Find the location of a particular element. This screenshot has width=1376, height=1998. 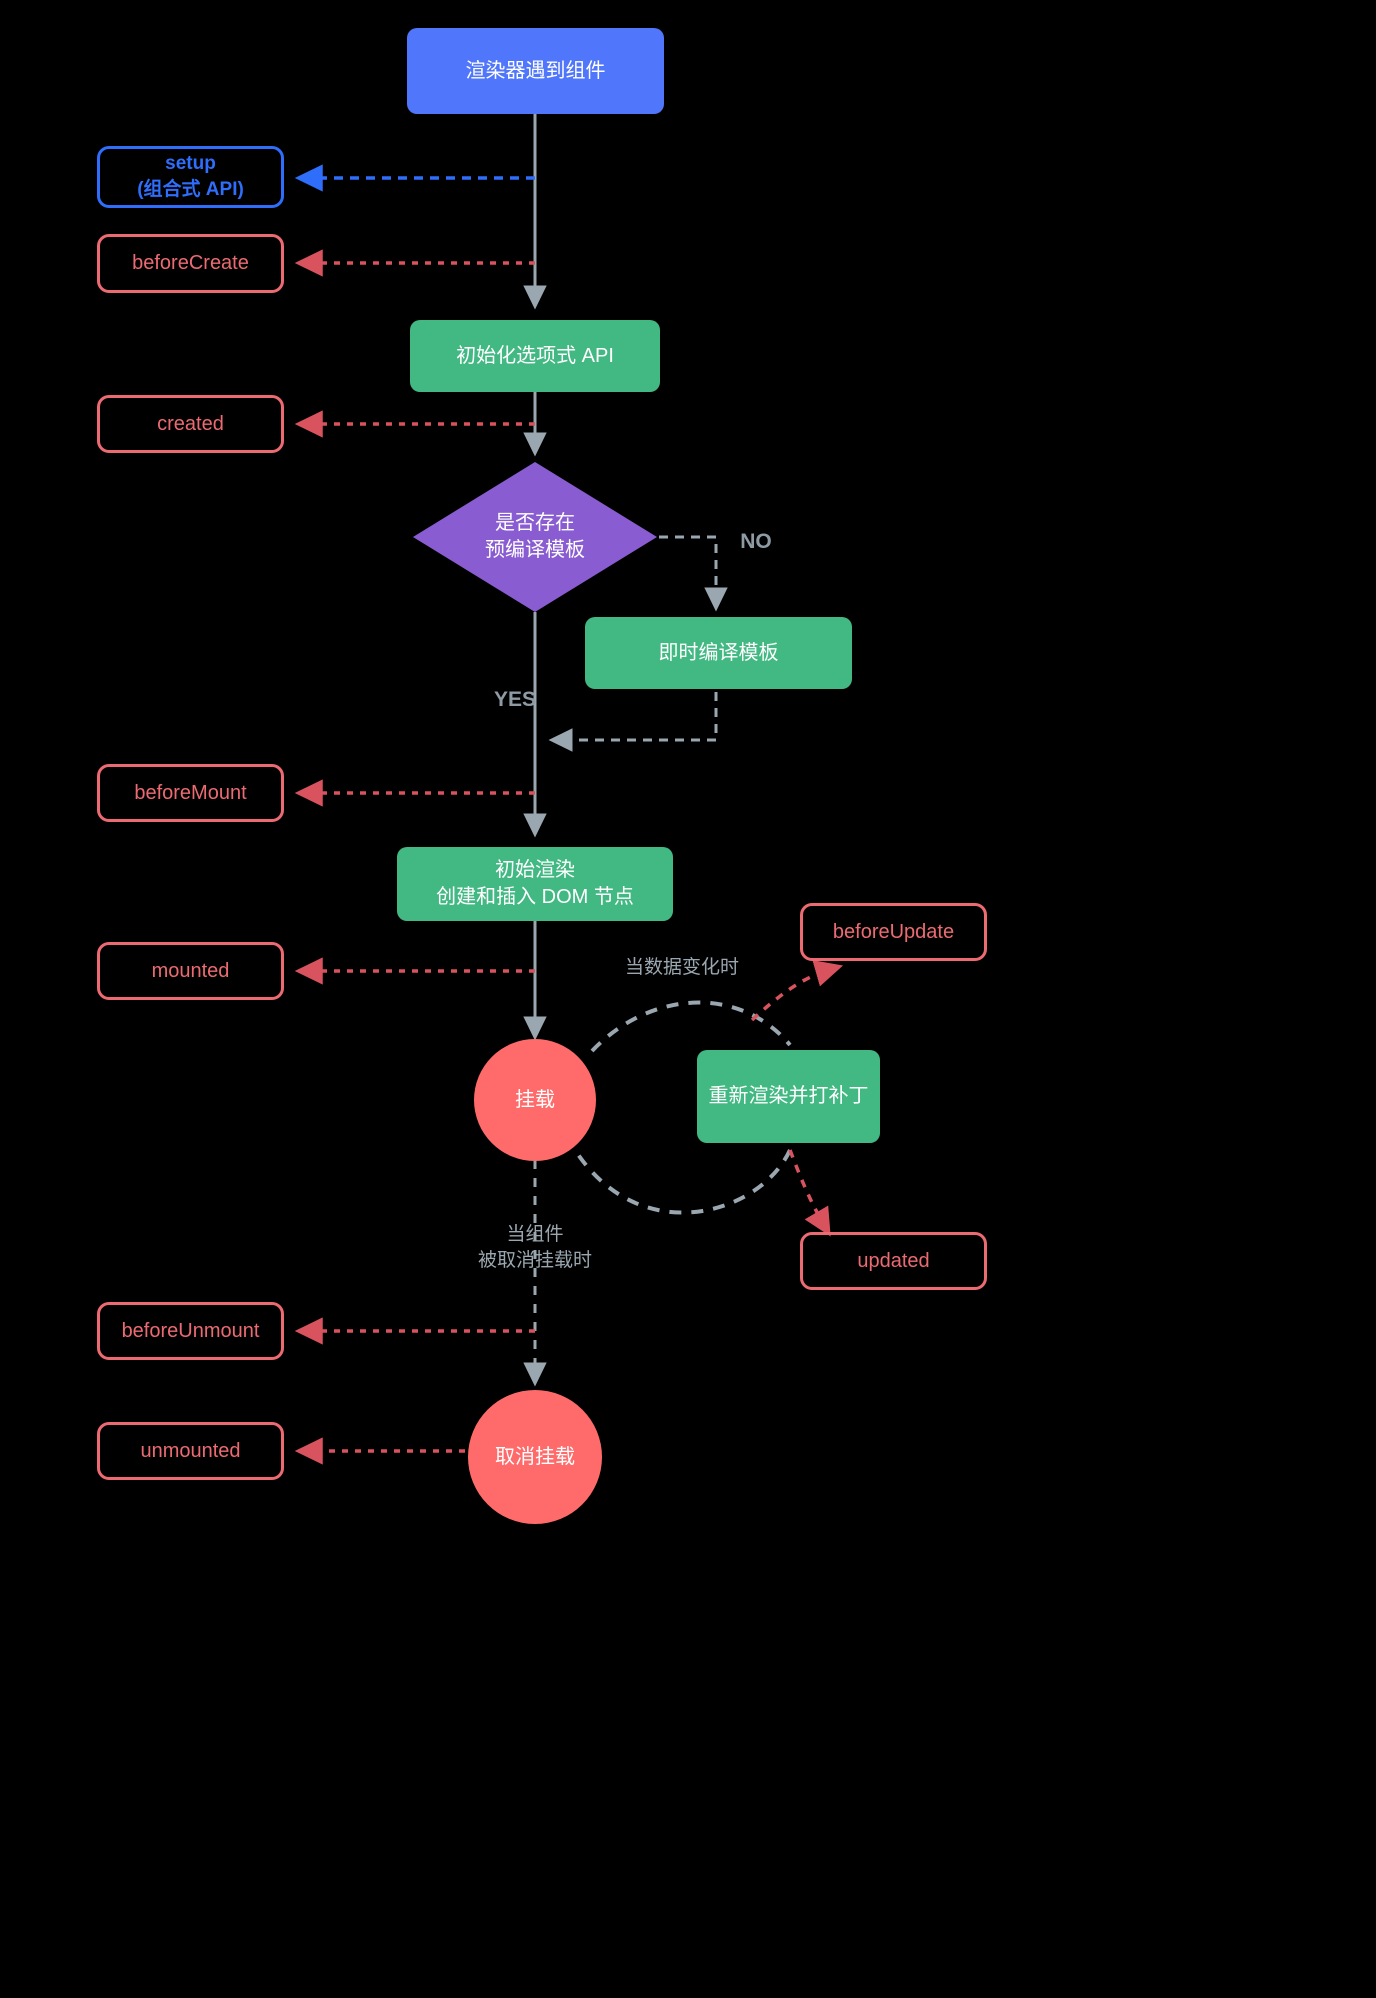

rerender-label: 重新渲染并打补丁 is located at coordinates (788, 1096).